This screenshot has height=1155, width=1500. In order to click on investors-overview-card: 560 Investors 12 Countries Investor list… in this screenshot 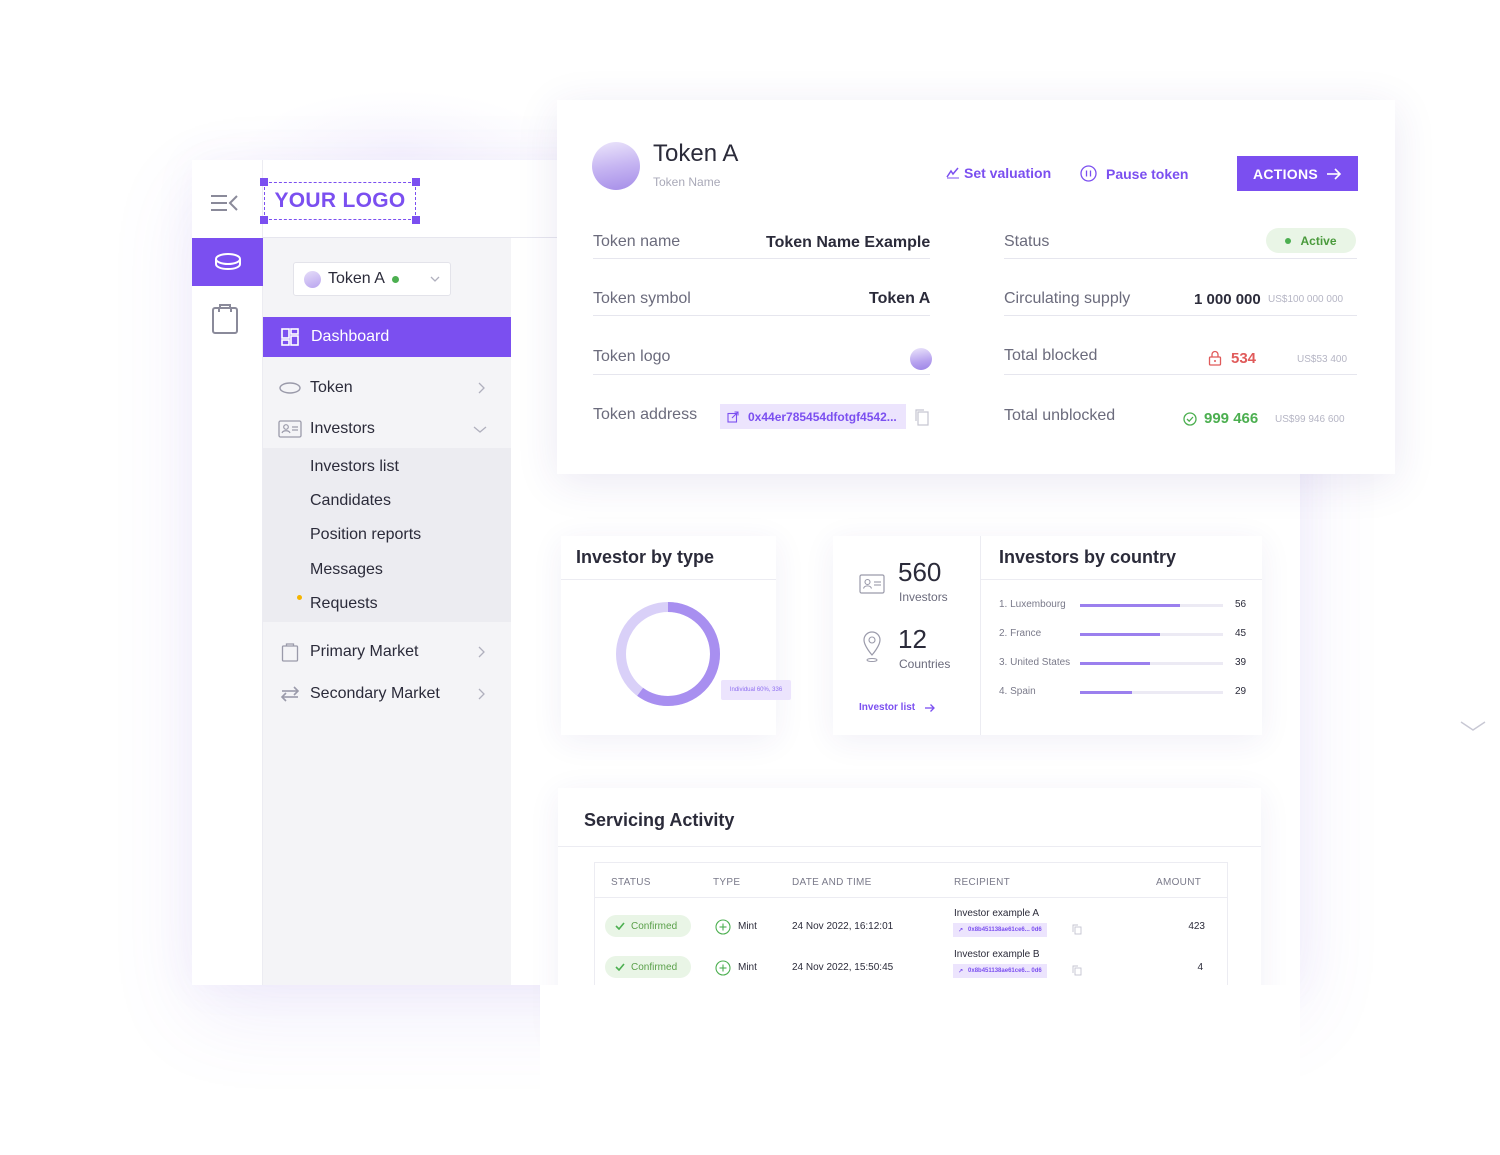, I will do `click(1047, 635)`.